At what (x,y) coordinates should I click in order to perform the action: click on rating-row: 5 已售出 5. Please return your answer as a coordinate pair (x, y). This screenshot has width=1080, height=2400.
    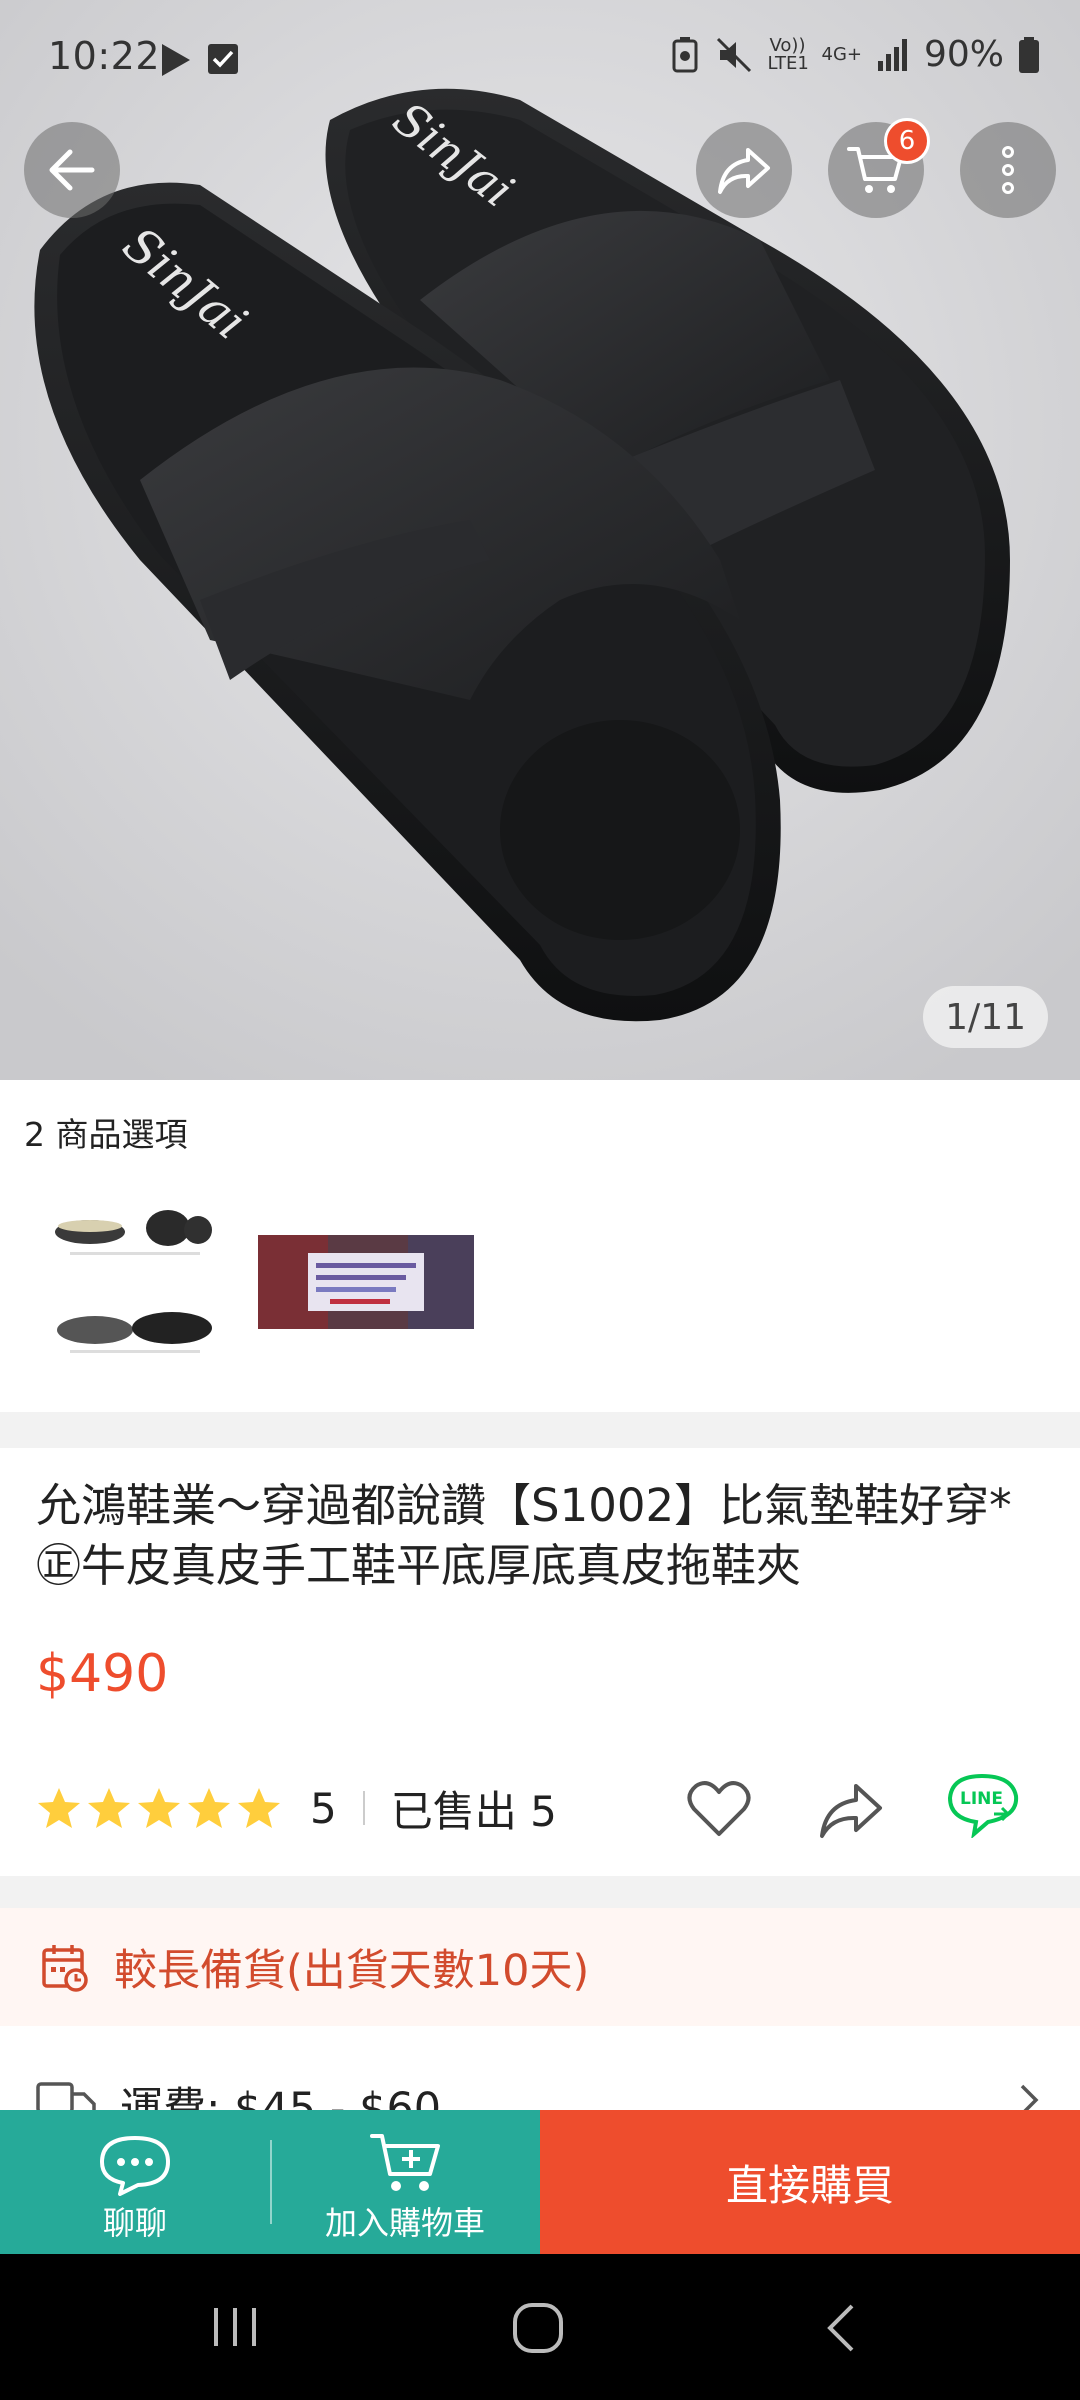
    Looking at the image, I should click on (296, 1808).